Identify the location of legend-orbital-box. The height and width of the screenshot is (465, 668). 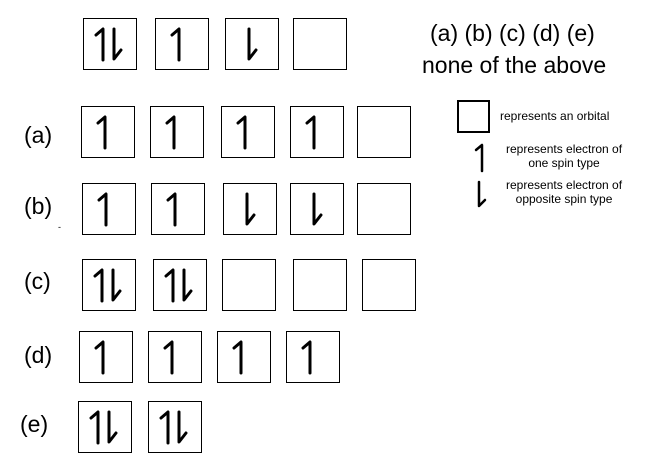
(473, 116).